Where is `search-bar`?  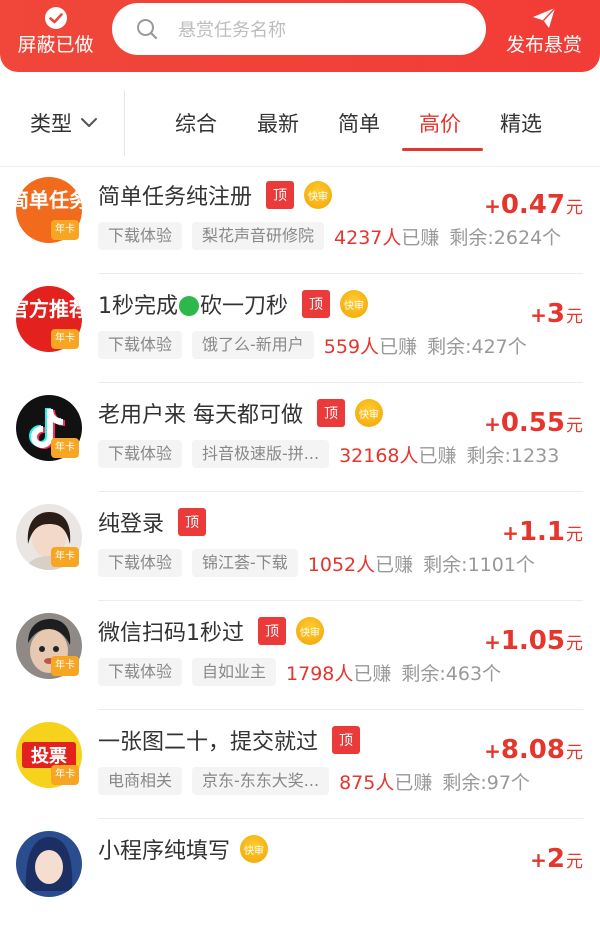 search-bar is located at coordinates (299, 29).